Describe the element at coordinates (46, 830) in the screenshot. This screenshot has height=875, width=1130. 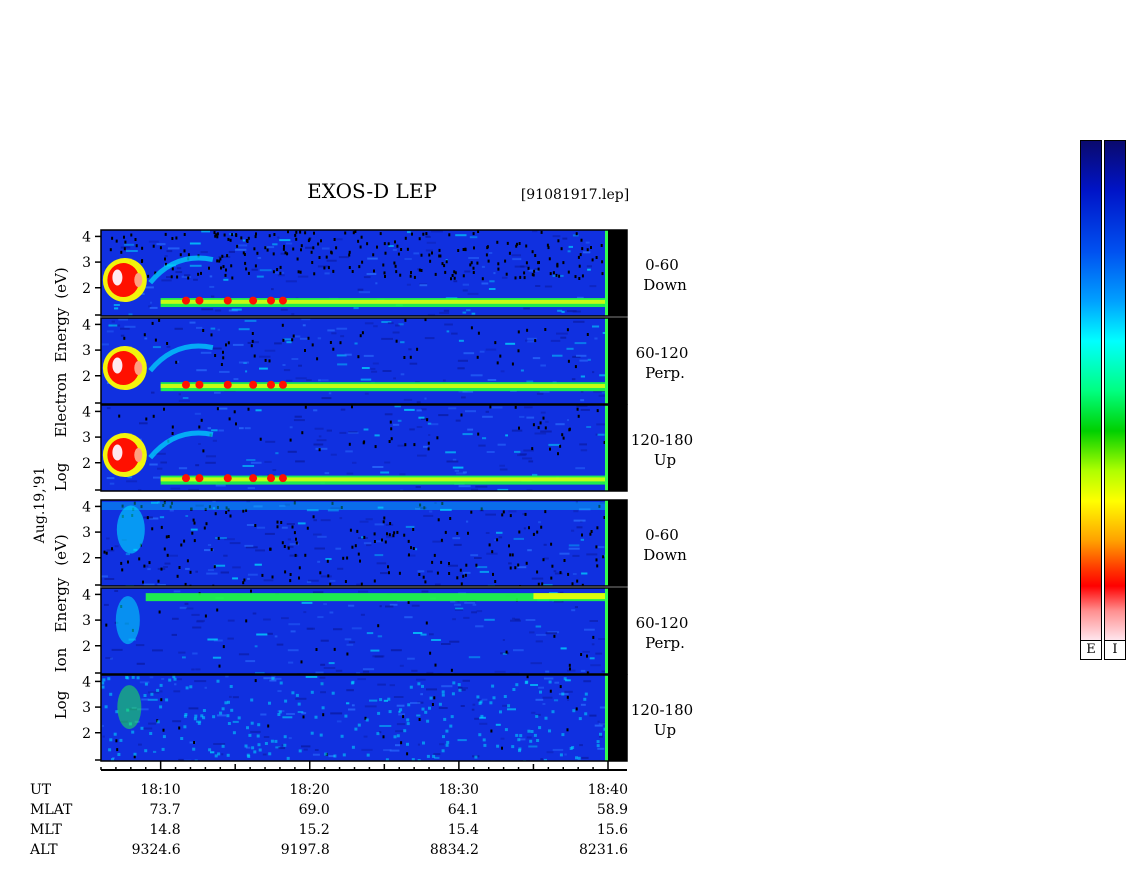
I see `ephemeris-label: MLT` at that location.